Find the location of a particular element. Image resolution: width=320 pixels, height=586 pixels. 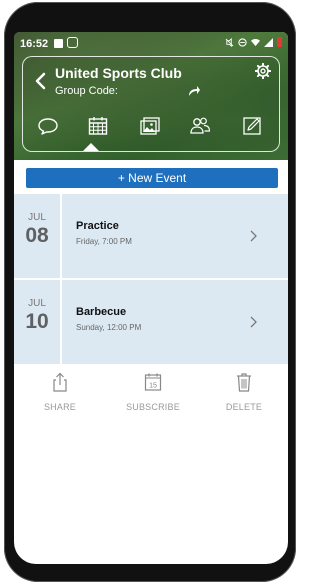

event-name: Practice is located at coordinates (97, 226).